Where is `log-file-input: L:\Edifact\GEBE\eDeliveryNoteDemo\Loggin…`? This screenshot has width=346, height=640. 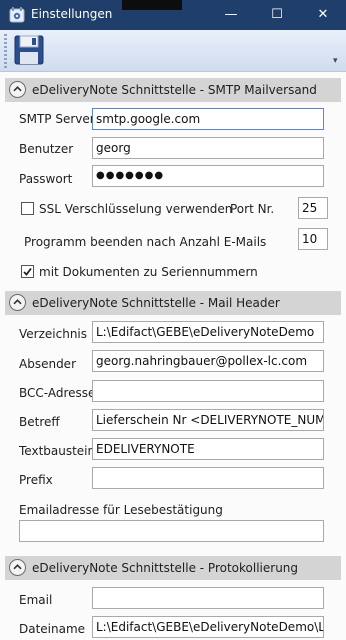 log-file-input: L:\Edifact\GEBE\eDeliveryNoteDemo\Loggin… is located at coordinates (208, 627).